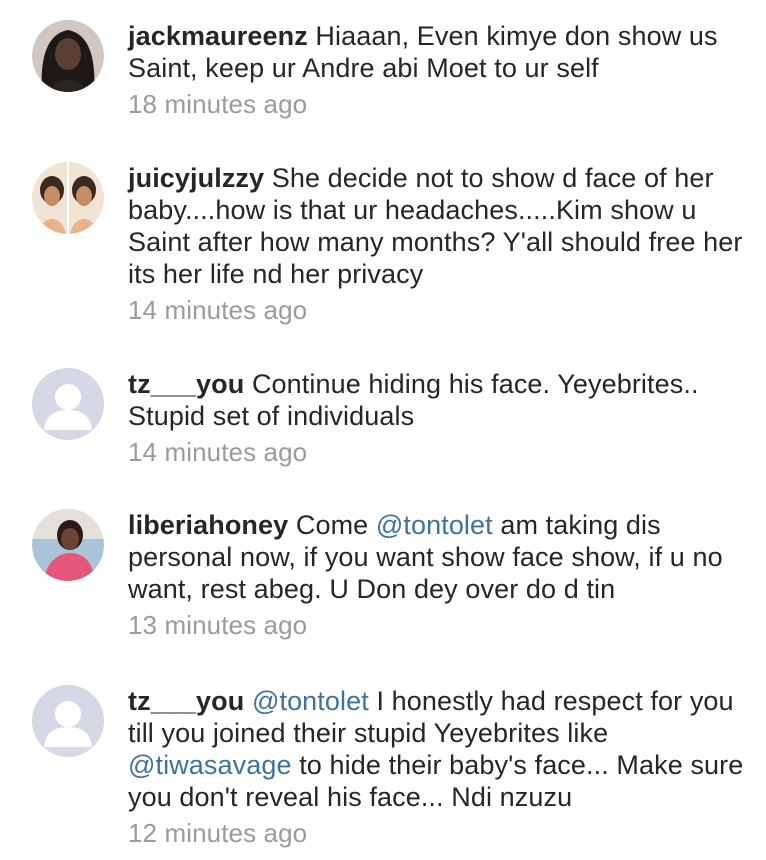 The image size is (766, 860). I want to click on comment-text, so click(248, 701).